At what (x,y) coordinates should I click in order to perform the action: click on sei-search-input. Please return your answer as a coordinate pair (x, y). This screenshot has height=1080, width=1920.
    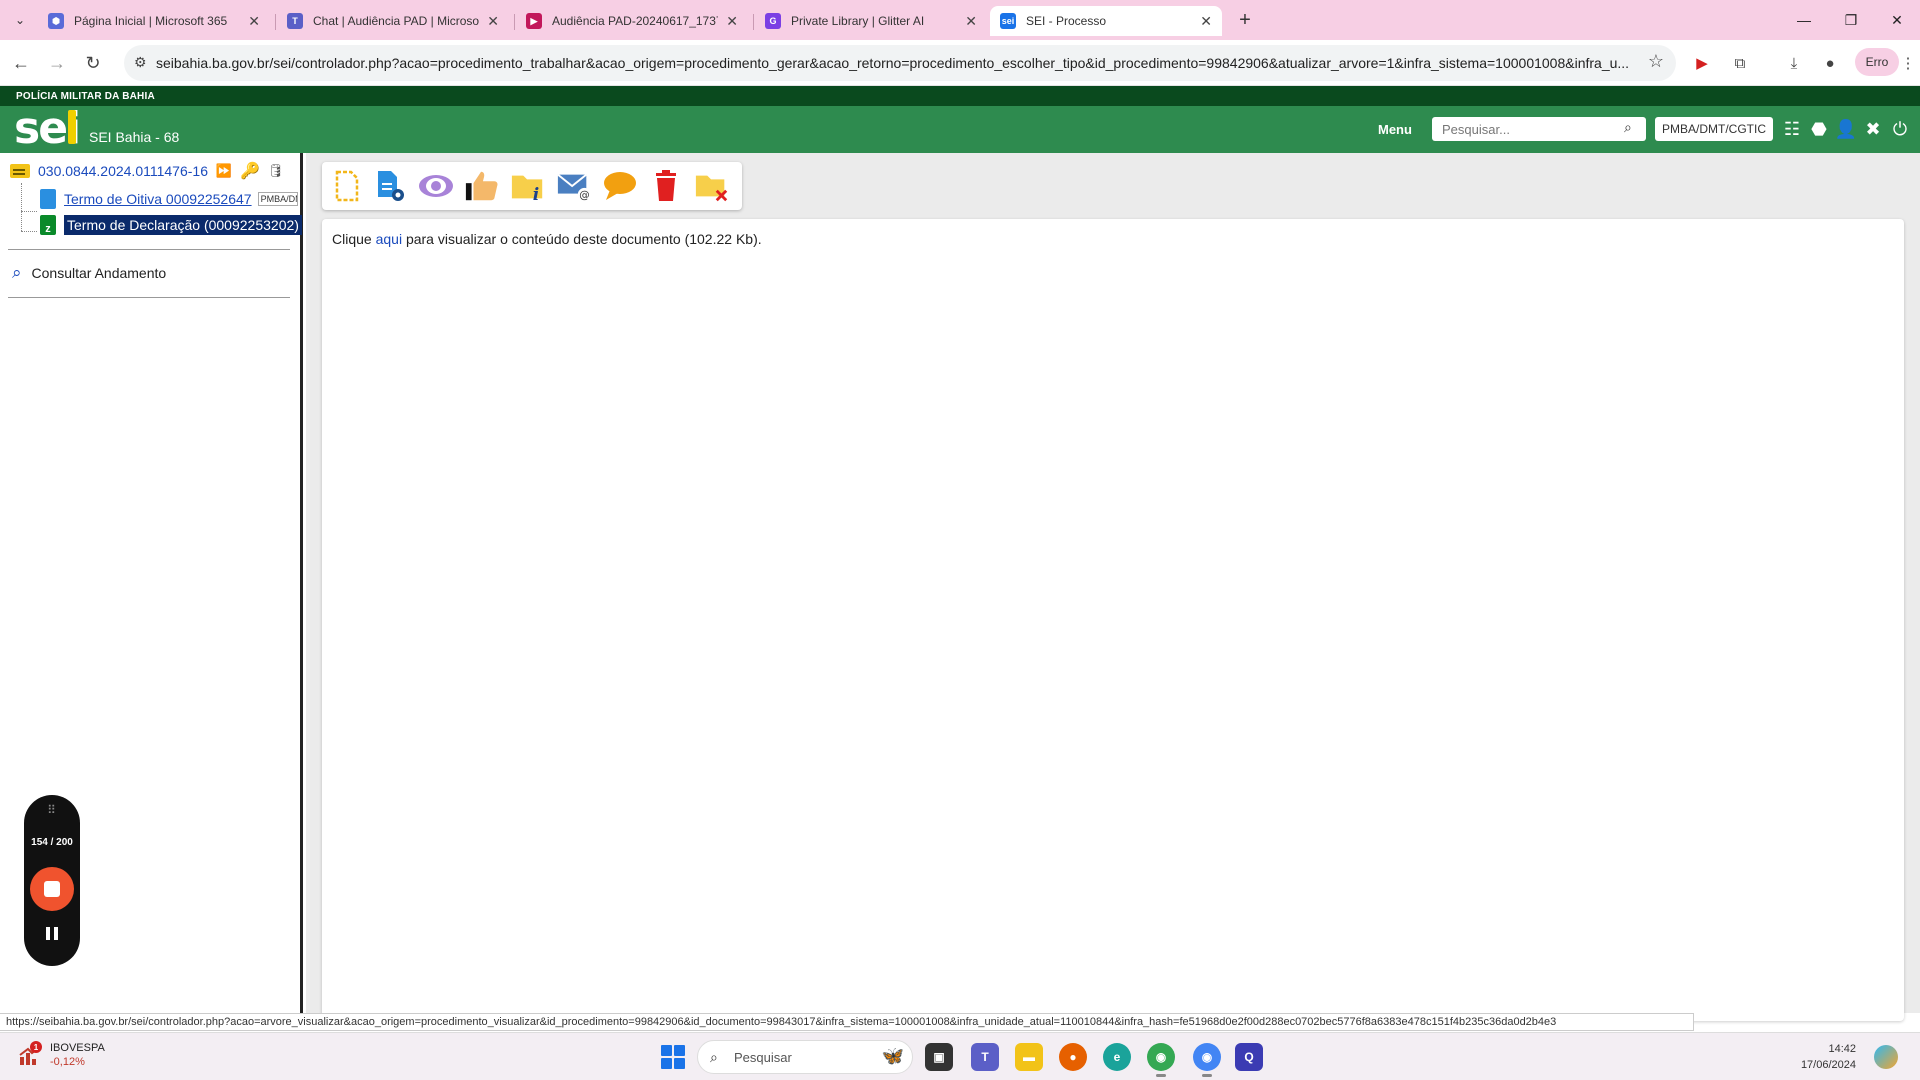
    Looking at the image, I should click on (1539, 129).